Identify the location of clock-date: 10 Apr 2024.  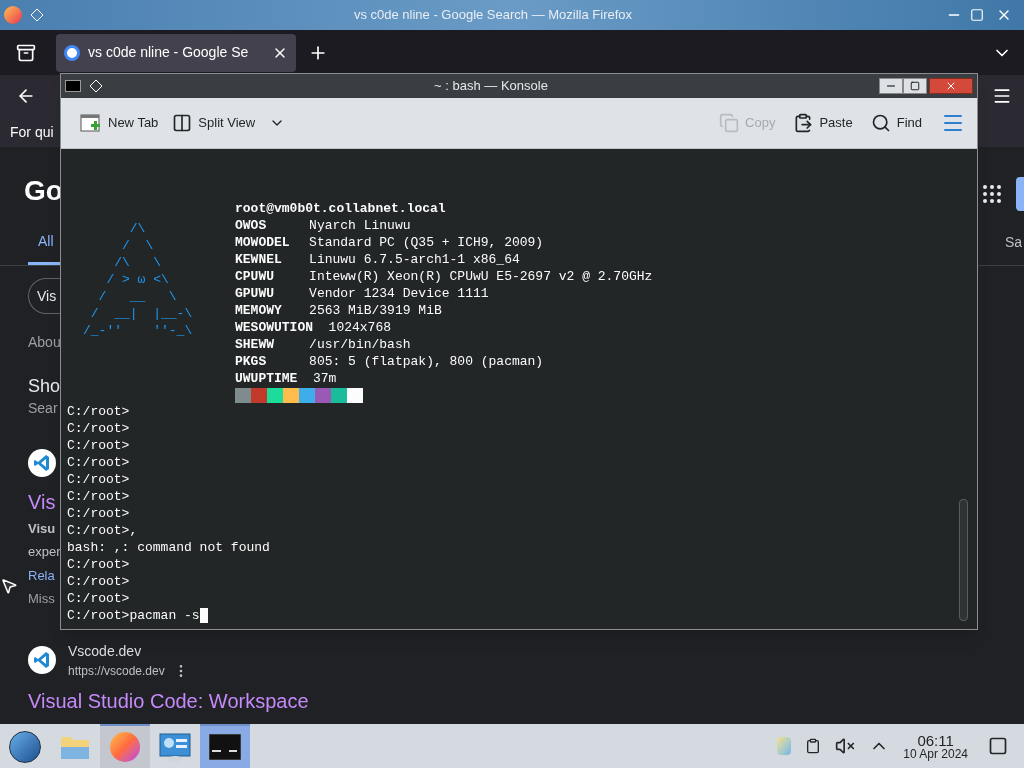
(935, 753).